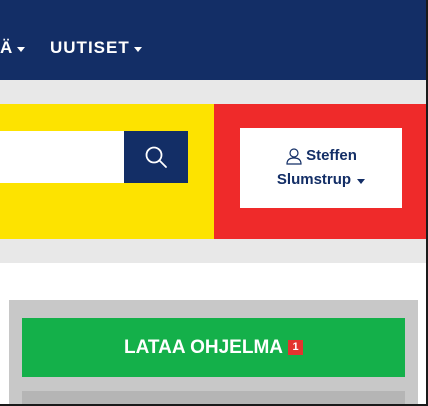  Describe the element at coordinates (331, 155) in the screenshot. I see `user-first-name: Steffen` at that location.